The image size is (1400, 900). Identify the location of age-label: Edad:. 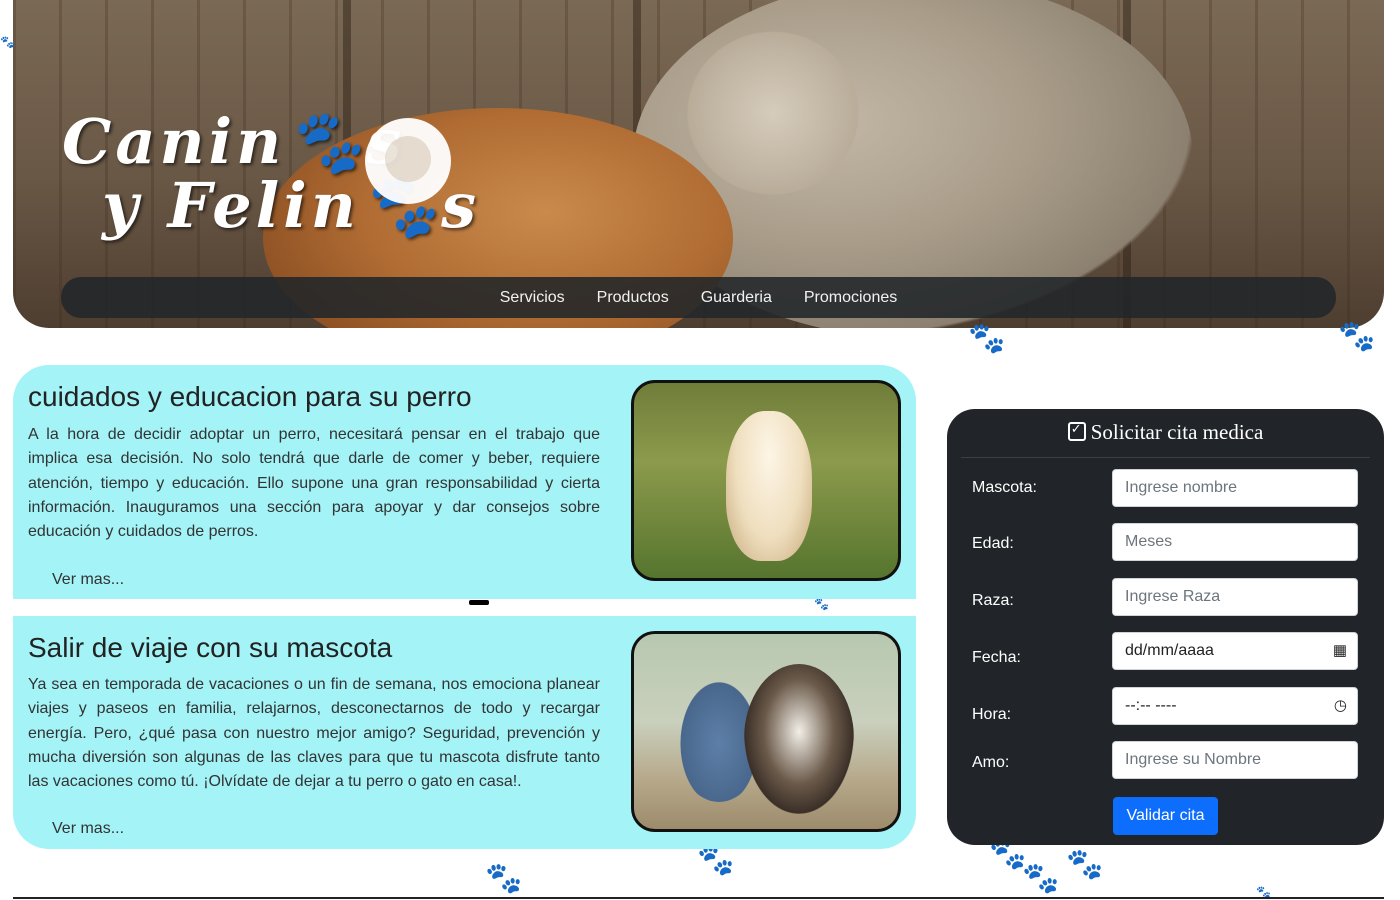
(993, 543).